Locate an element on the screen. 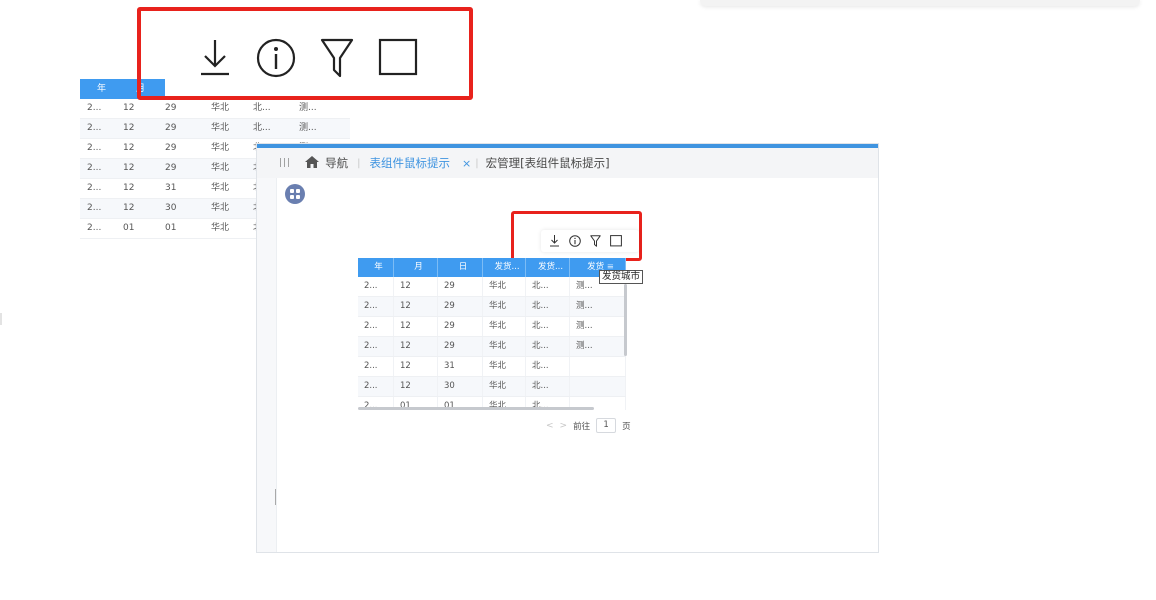 The height and width of the screenshot is (600, 1156). breadcrumb: ||| 导航 | 表组件鼠标提示 × | 宏管理[表组件鼠标提示] is located at coordinates (567, 163).